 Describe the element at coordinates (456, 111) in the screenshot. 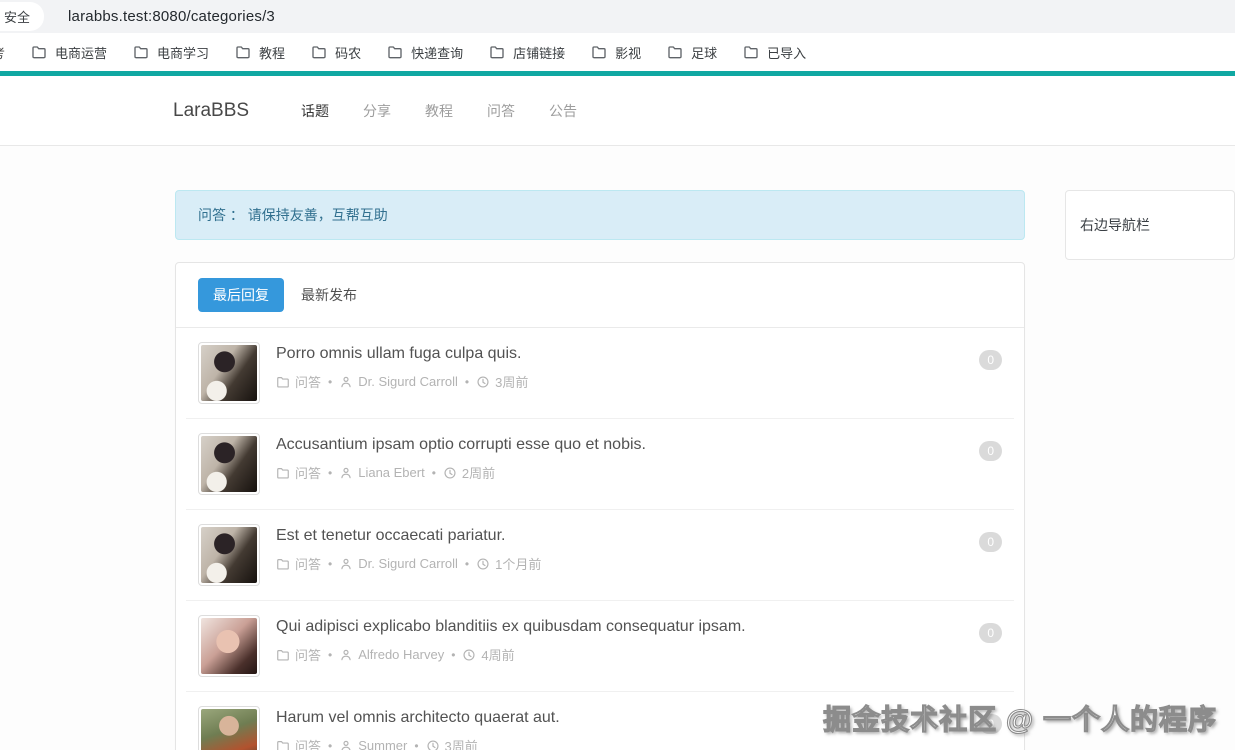

I see `nav-links: 话题 分享 教程 问答 公告` at that location.